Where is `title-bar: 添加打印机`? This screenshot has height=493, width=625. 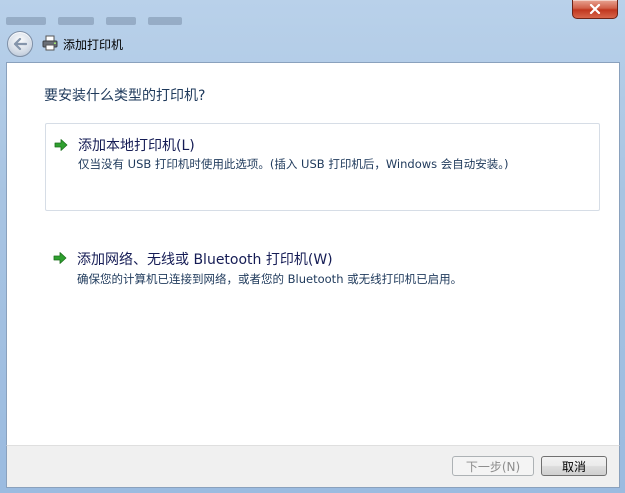 title-bar: 添加打印机 is located at coordinates (312, 46).